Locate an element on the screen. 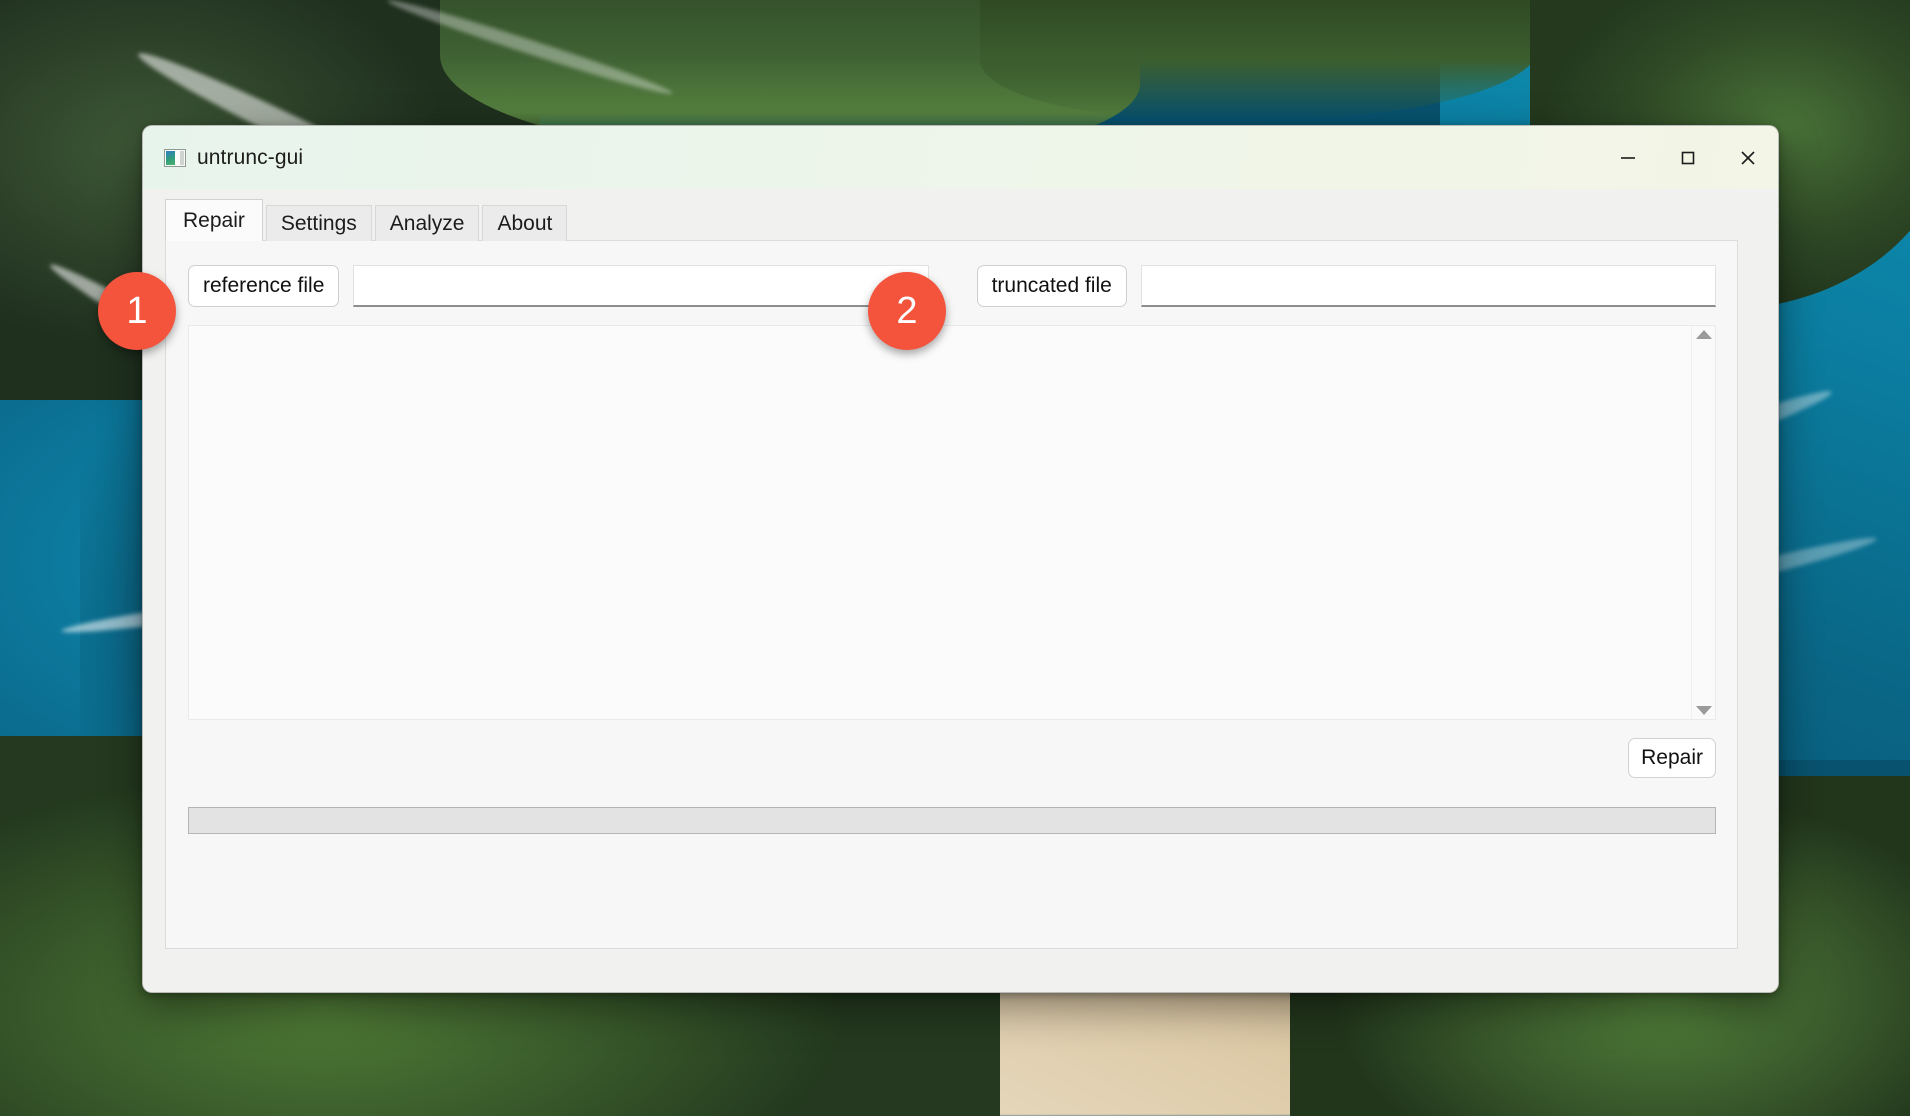 The width and height of the screenshot is (1910, 1116). tab-repair: Repair is located at coordinates (214, 220).